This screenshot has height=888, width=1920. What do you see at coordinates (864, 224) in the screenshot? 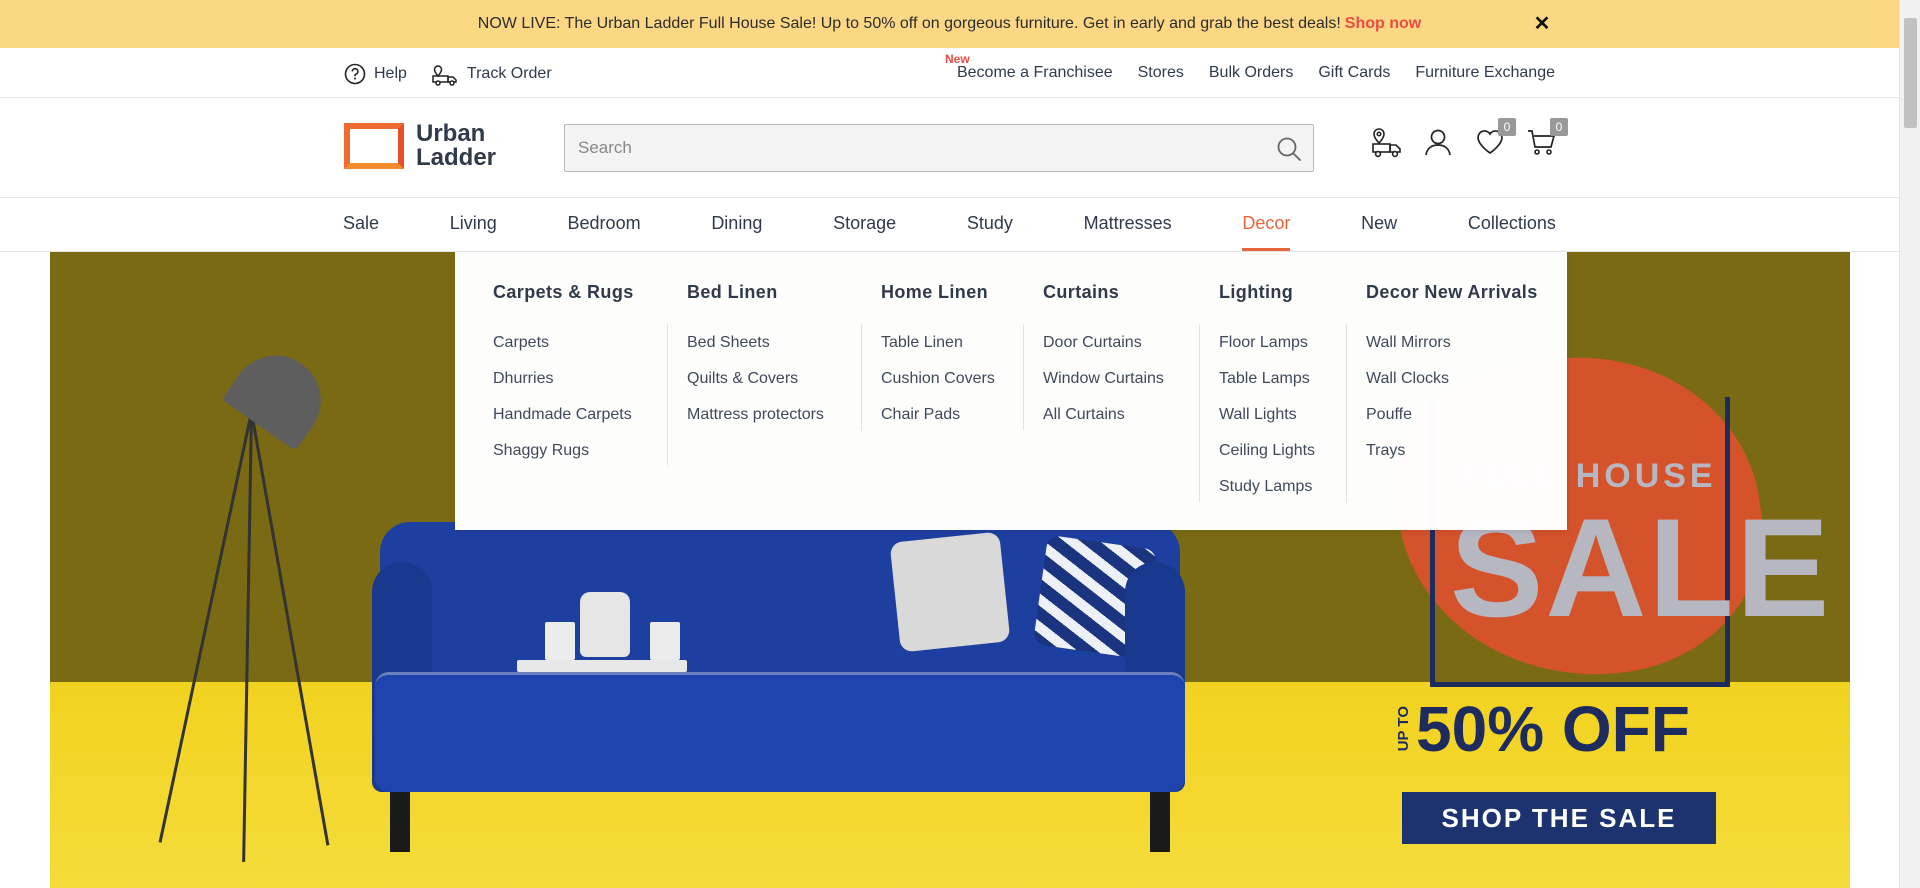
I see `nav-storage: Storage` at bounding box center [864, 224].